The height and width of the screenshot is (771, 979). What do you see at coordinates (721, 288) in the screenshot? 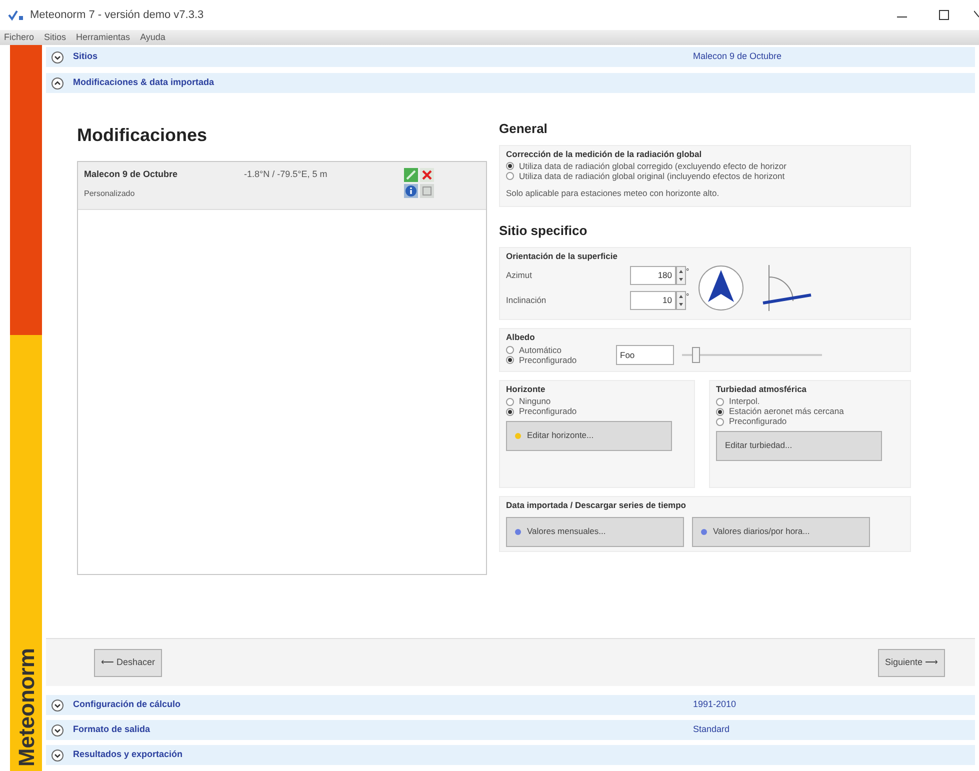
I see `compass-icon` at bounding box center [721, 288].